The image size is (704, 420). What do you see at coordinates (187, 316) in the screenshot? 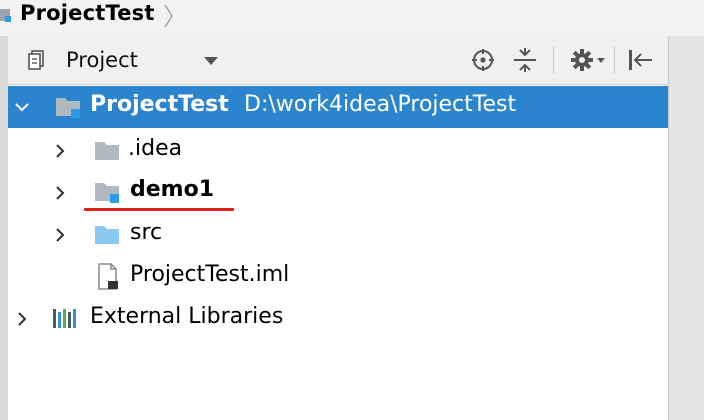
I see `tree-item-label: External Libraries` at bounding box center [187, 316].